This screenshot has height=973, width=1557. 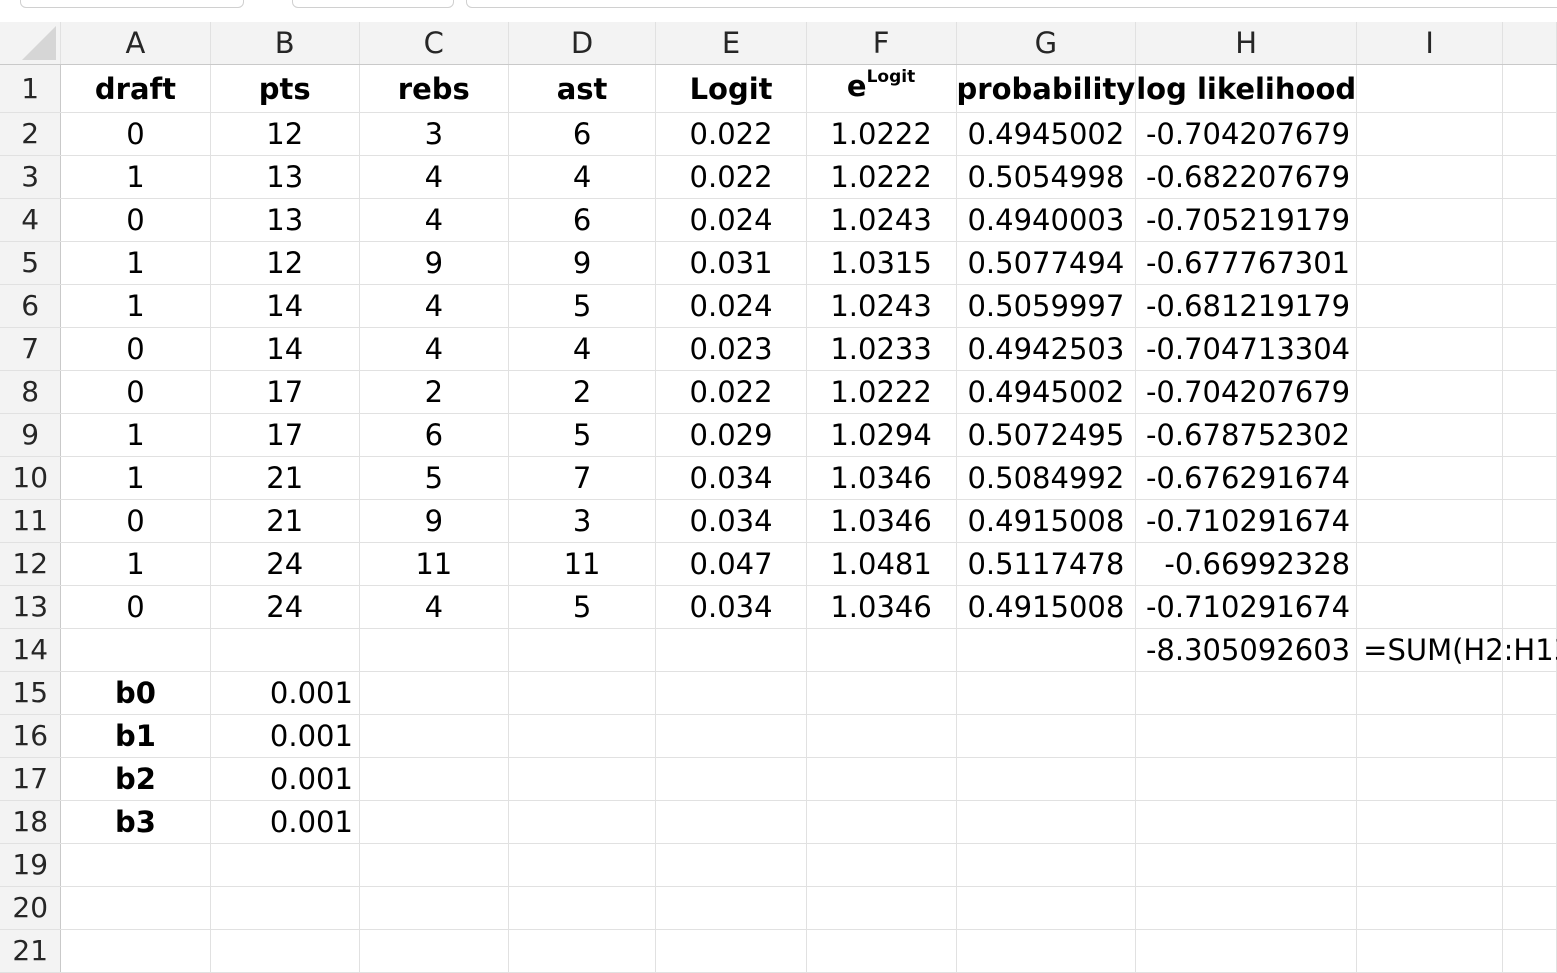 What do you see at coordinates (1246, 564) in the screenshot?
I see `cell-log-likelihood: -0.66992328` at bounding box center [1246, 564].